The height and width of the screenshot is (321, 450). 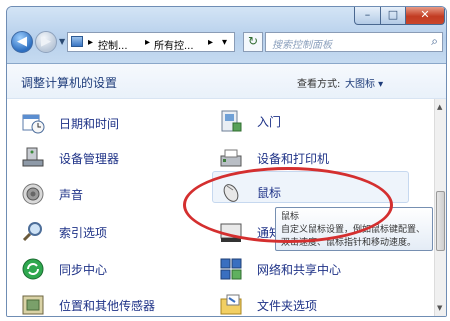 I want to click on item-sound: 声音, so click(x=106, y=194).